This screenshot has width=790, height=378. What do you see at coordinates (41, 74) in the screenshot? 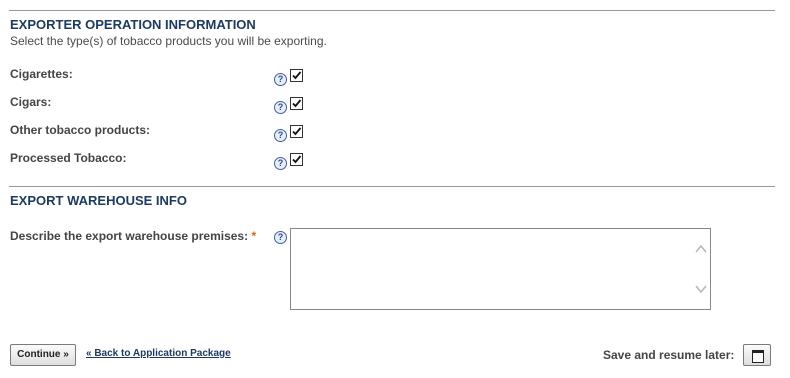
I see `label-cigarettes: Cigarettes:` at bounding box center [41, 74].